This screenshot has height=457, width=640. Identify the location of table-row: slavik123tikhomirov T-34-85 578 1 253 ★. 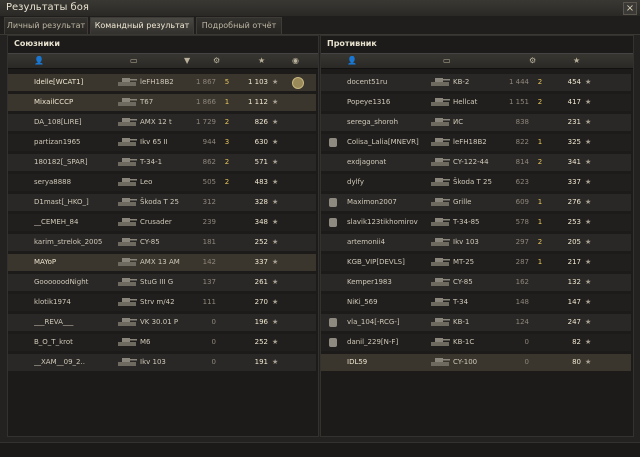
(476, 222).